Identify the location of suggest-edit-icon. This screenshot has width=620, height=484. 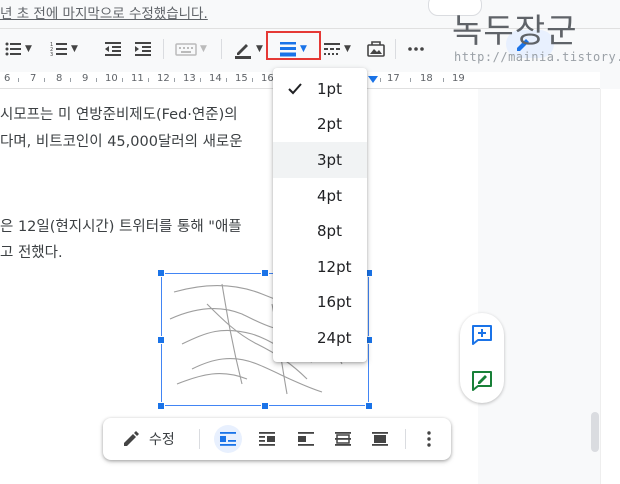
(482, 381).